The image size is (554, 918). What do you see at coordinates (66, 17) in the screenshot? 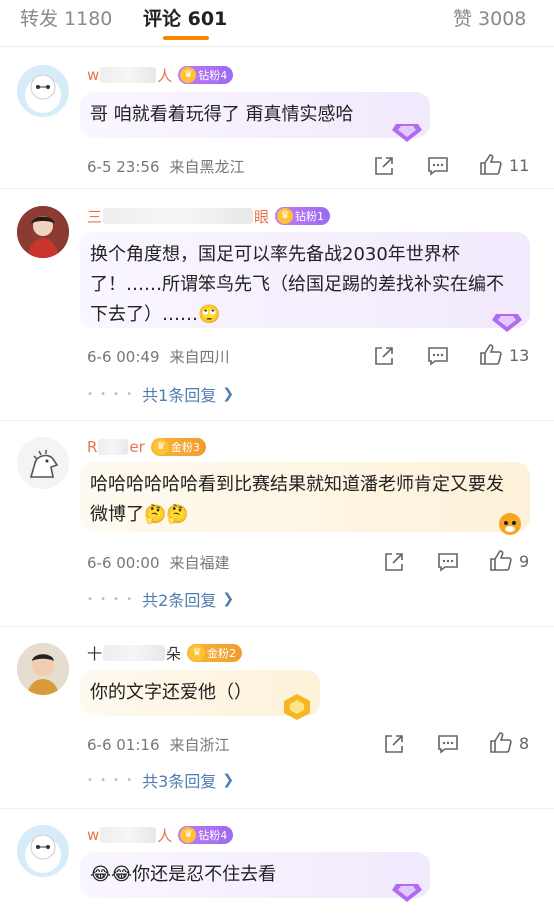
I see `tab-reposts: 转发 1180` at bounding box center [66, 17].